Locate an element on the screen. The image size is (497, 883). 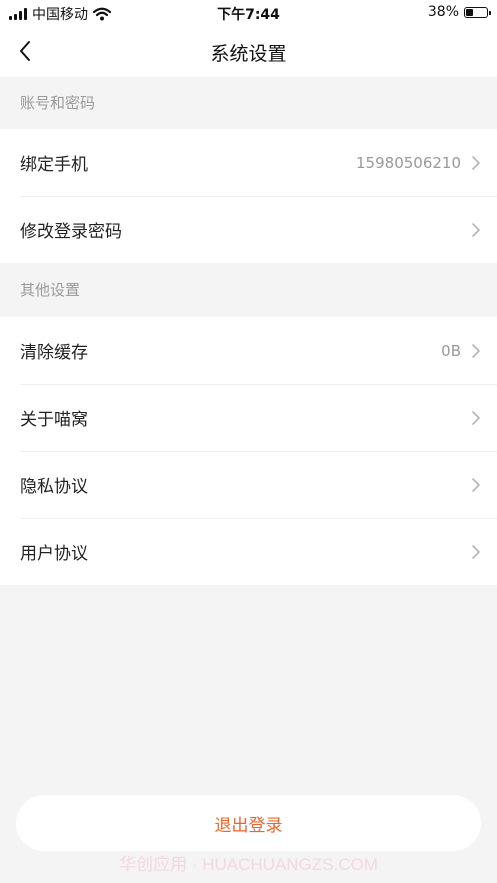
status-bar: 中国移动 下午7:44 38% is located at coordinates (248, 13).